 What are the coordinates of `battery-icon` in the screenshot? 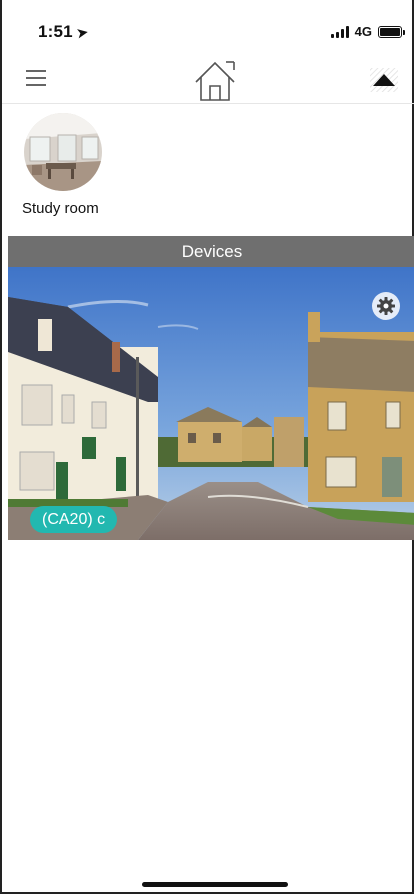 It's located at (391, 31).